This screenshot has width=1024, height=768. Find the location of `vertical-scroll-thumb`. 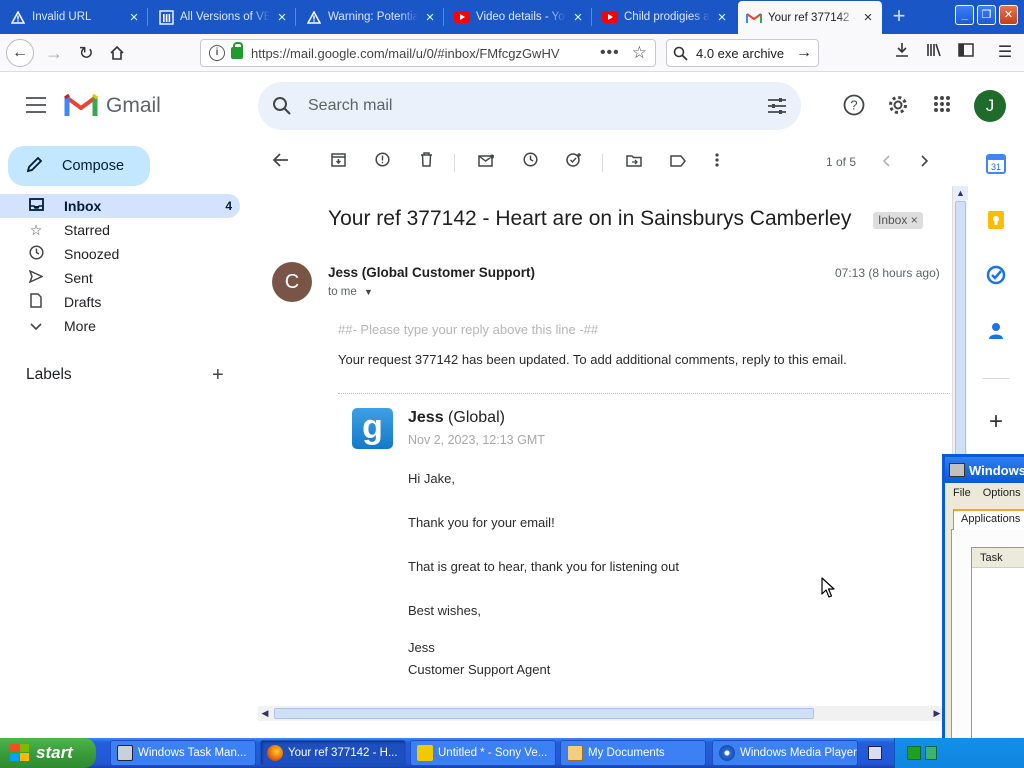

vertical-scroll-thumb is located at coordinates (960, 332).